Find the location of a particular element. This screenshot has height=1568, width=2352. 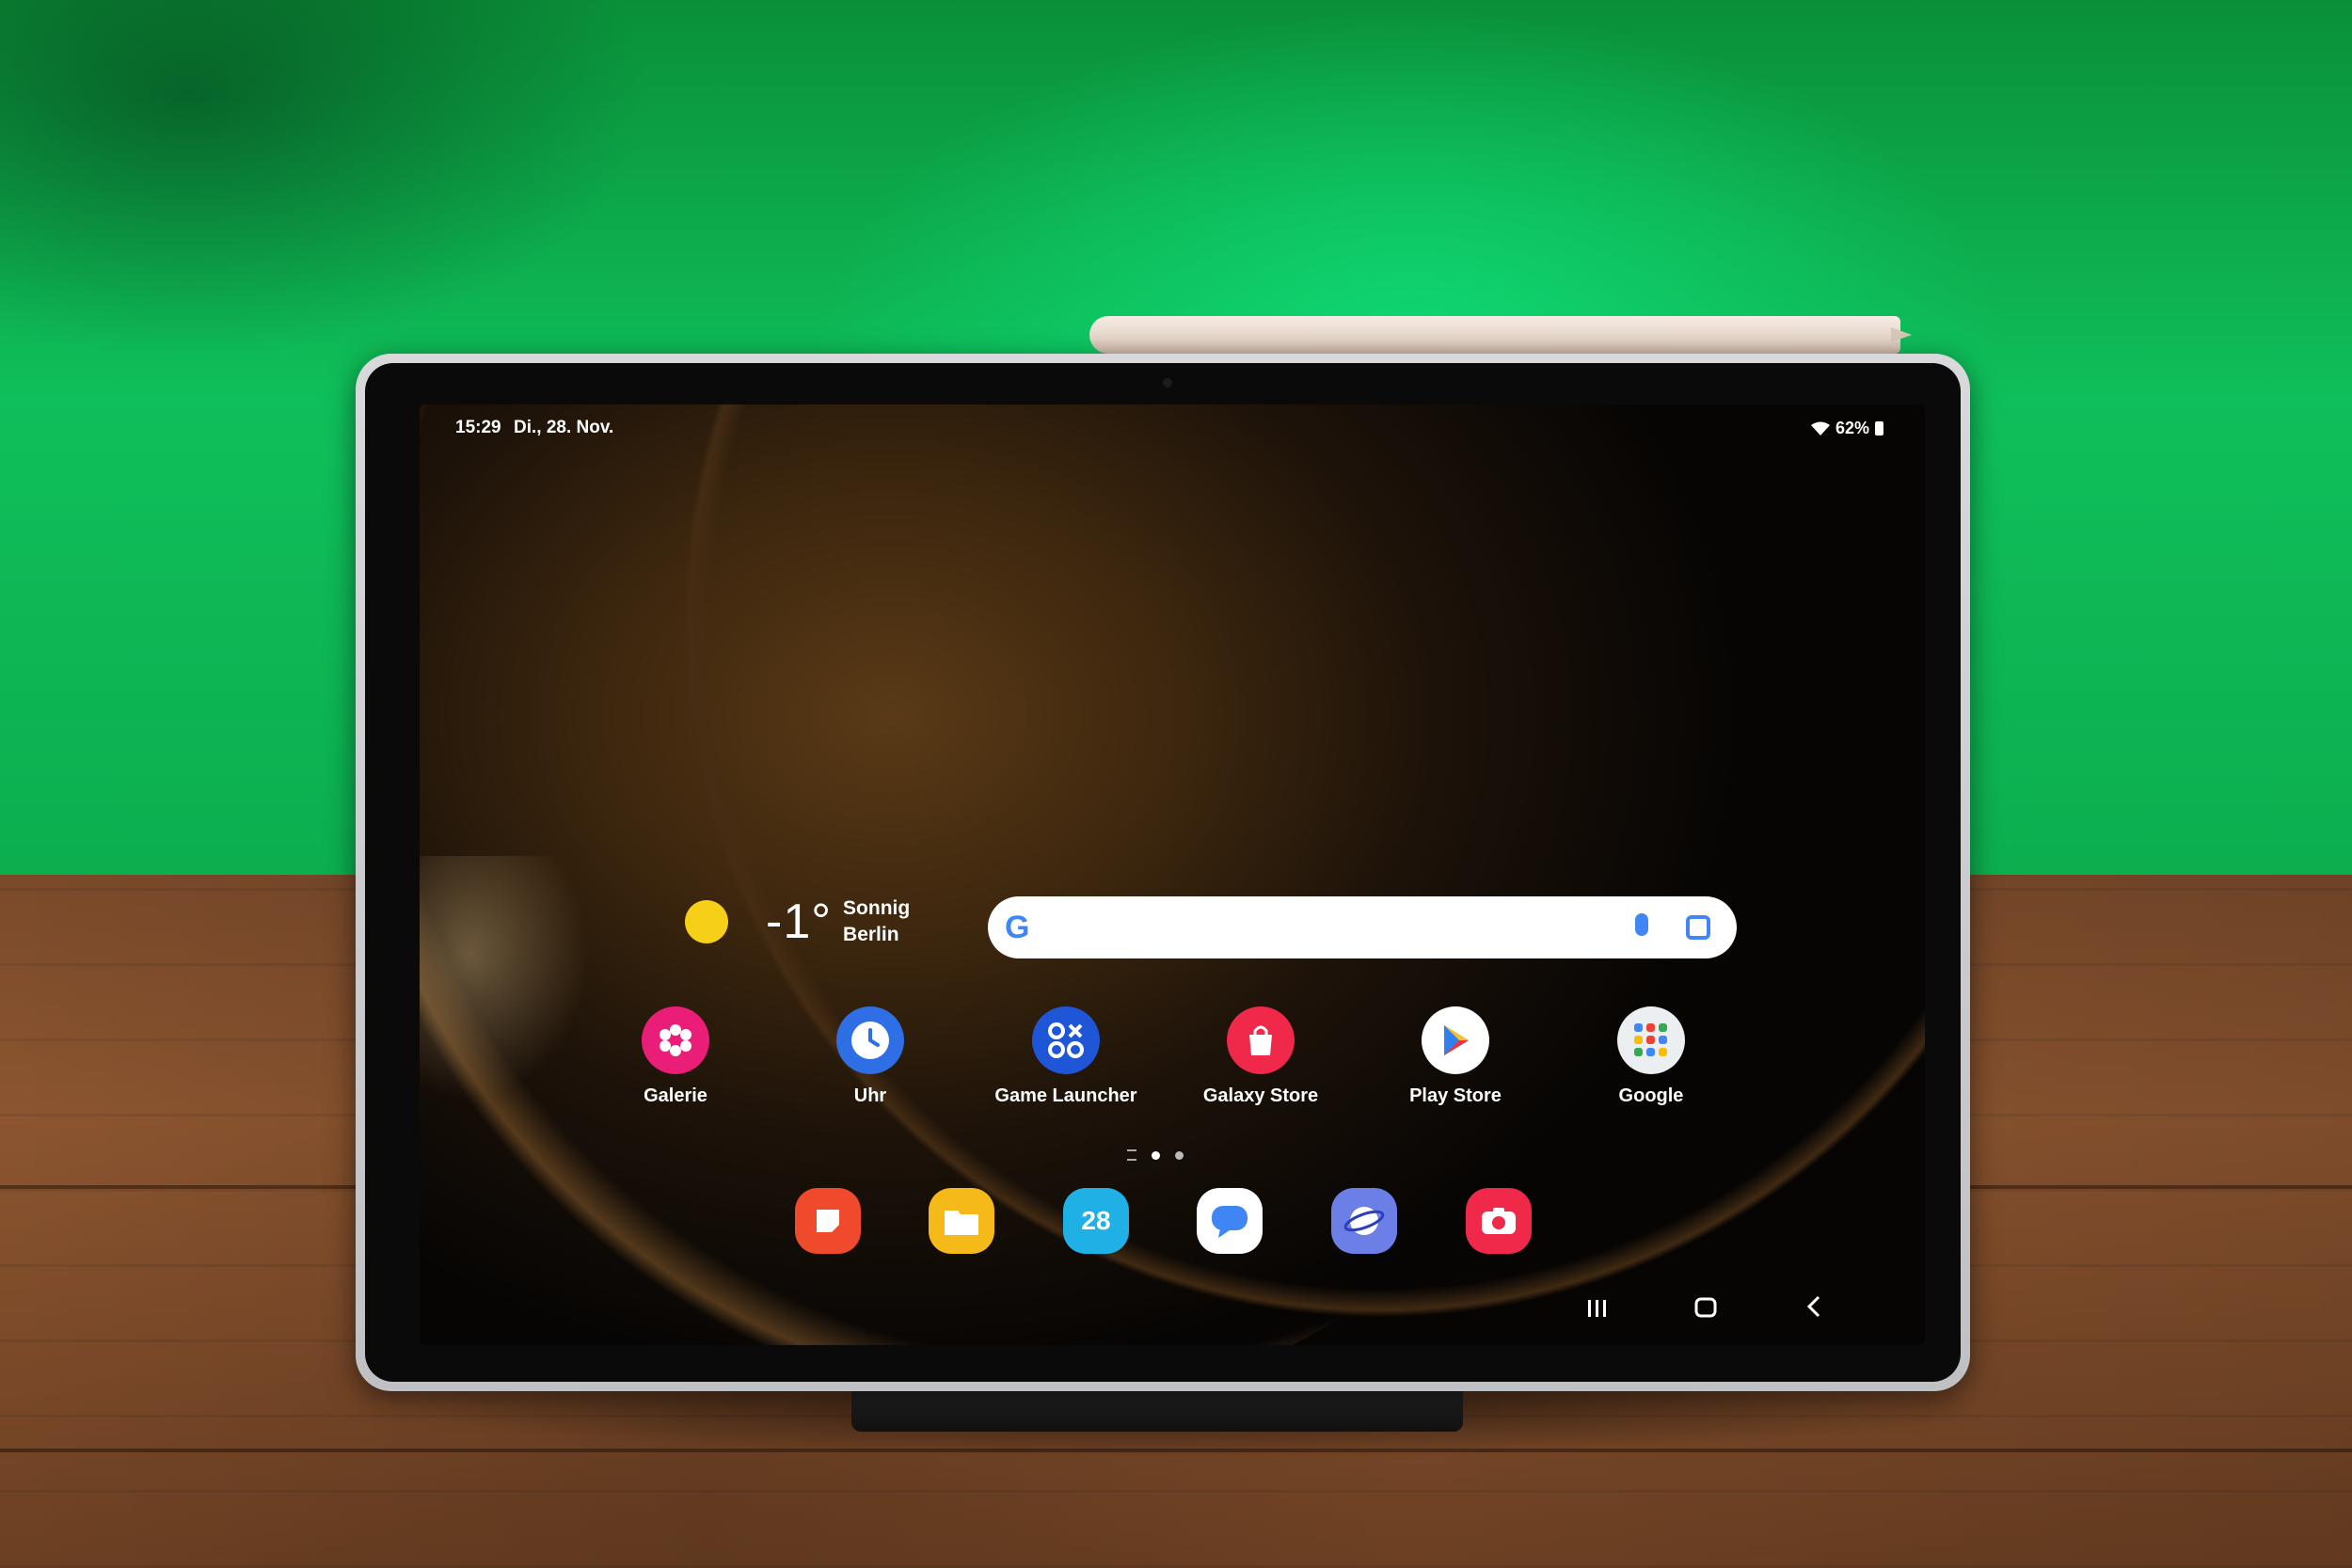

weather-temperature: -1° is located at coordinates (799, 922).